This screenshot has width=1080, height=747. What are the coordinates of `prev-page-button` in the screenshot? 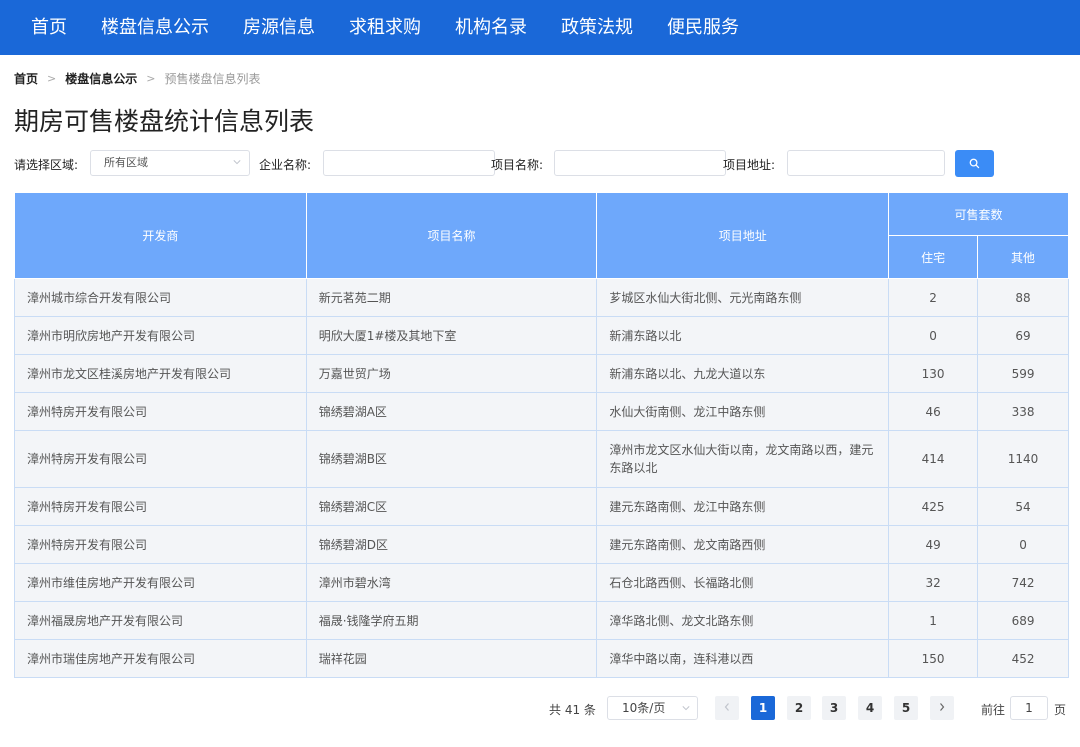 It's located at (727, 708).